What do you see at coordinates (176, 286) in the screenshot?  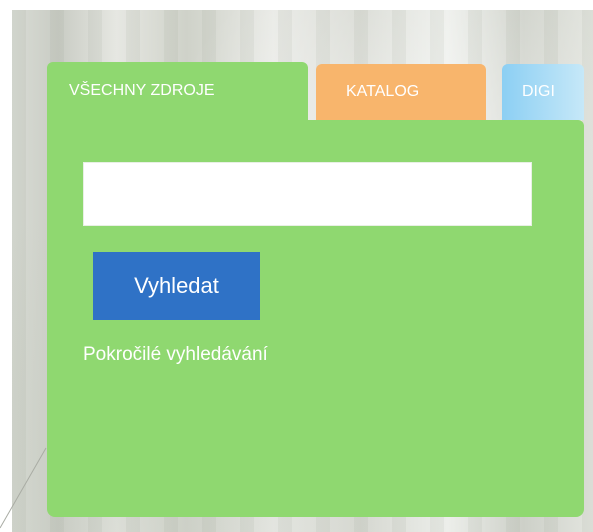 I see `search-button: Vyhledat` at bounding box center [176, 286].